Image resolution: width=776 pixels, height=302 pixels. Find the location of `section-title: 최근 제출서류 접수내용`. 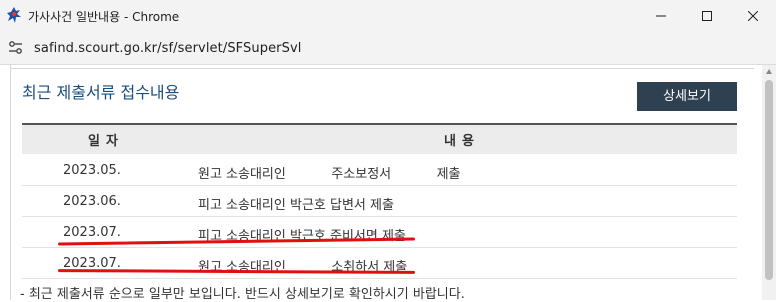

section-title: 최근 제출서류 접수내용 is located at coordinates (101, 92).